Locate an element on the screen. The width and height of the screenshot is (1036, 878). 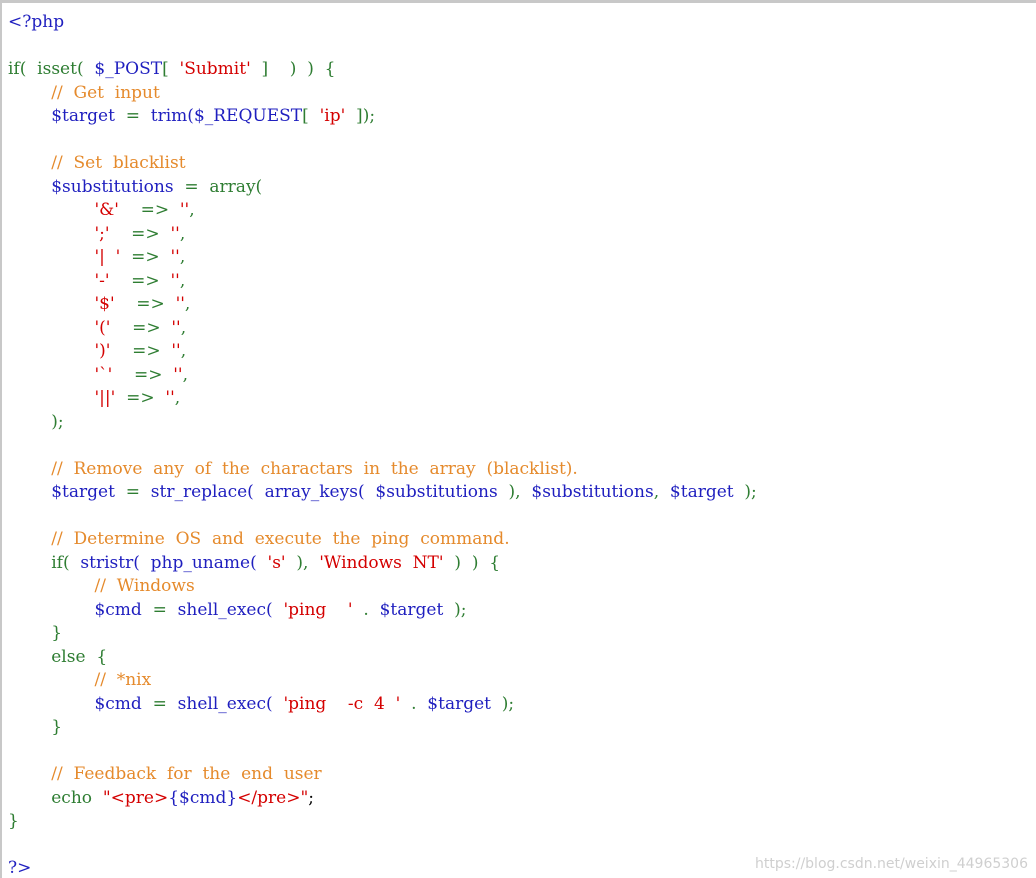
code-token: else { is located at coordinates (58, 656).